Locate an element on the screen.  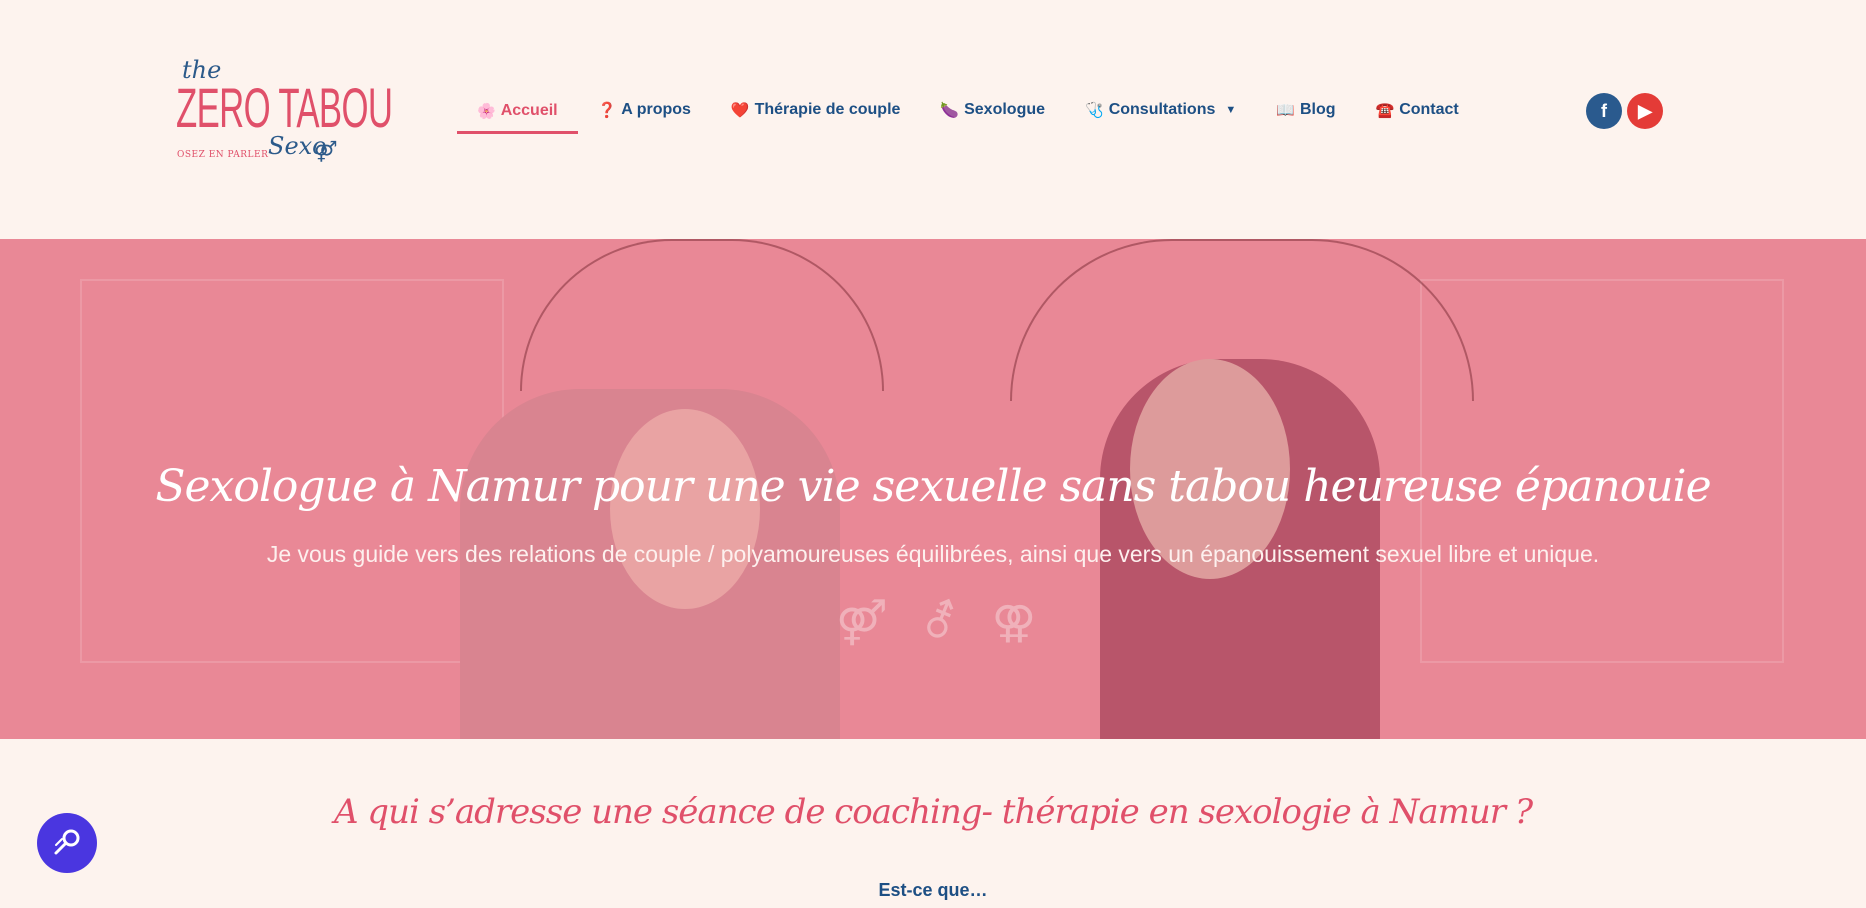
nav-item-contact: ☎️ Contact is located at coordinates (1417, 110).